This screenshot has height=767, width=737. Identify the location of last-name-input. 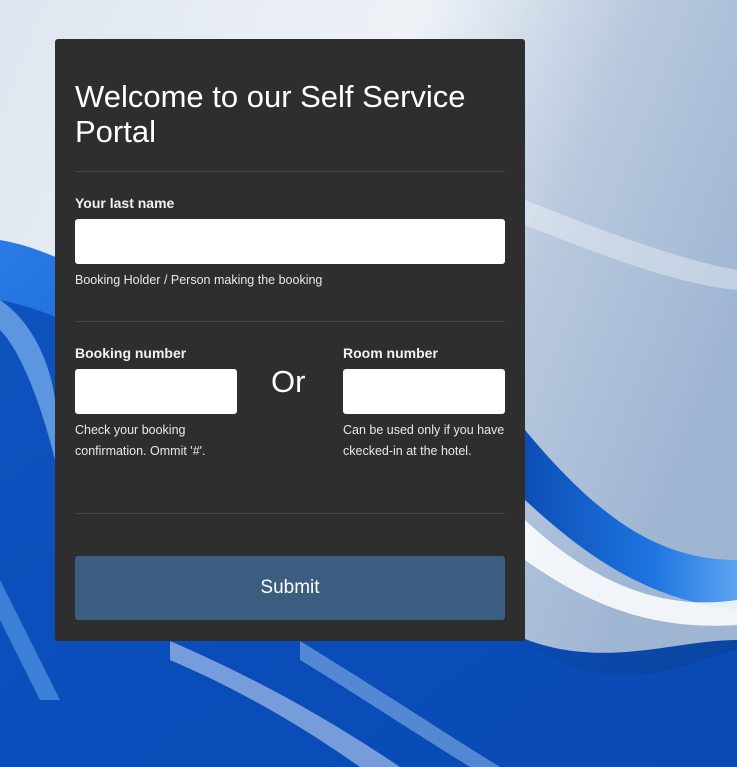
(290, 241).